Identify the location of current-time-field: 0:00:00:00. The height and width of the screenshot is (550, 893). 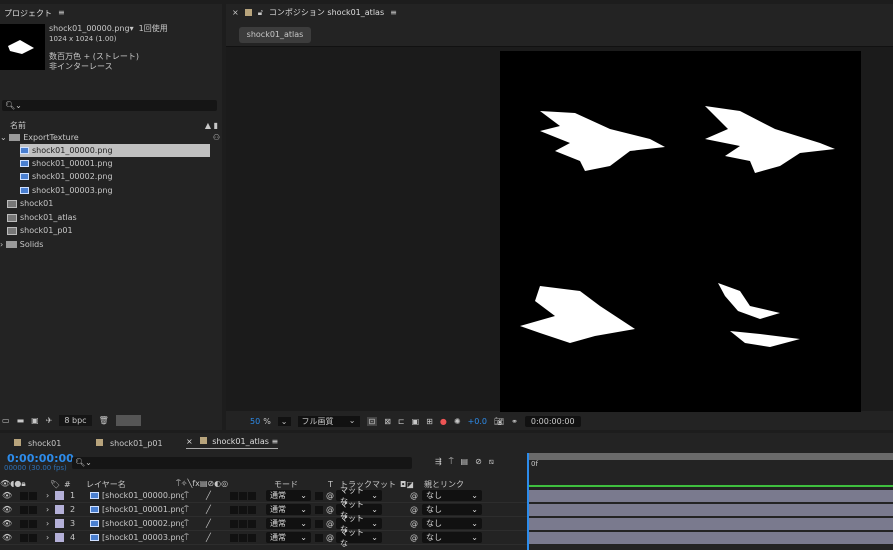
(552, 421).